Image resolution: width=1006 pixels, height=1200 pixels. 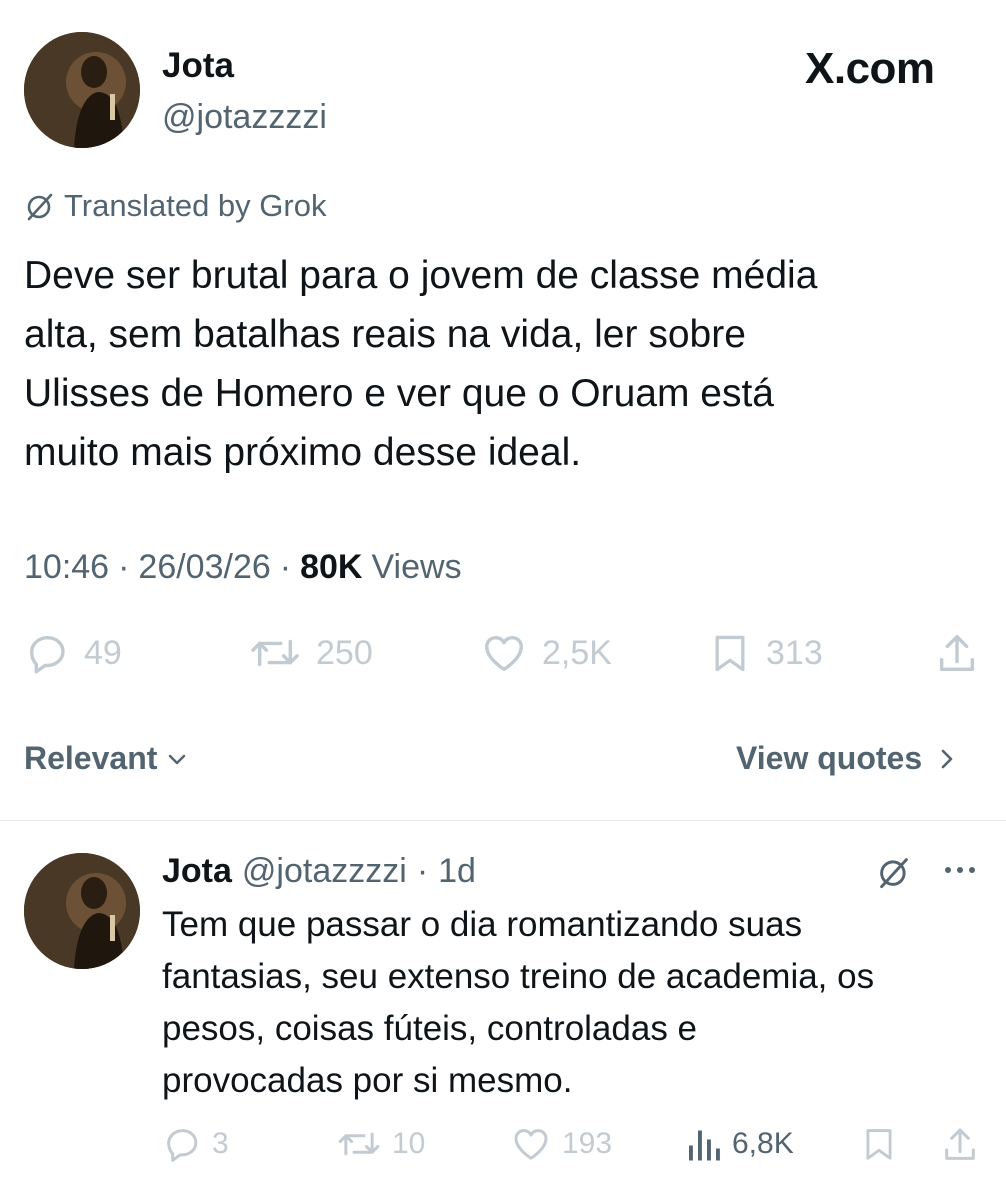 What do you see at coordinates (704, 1145) in the screenshot?
I see `views-chart-icon` at bounding box center [704, 1145].